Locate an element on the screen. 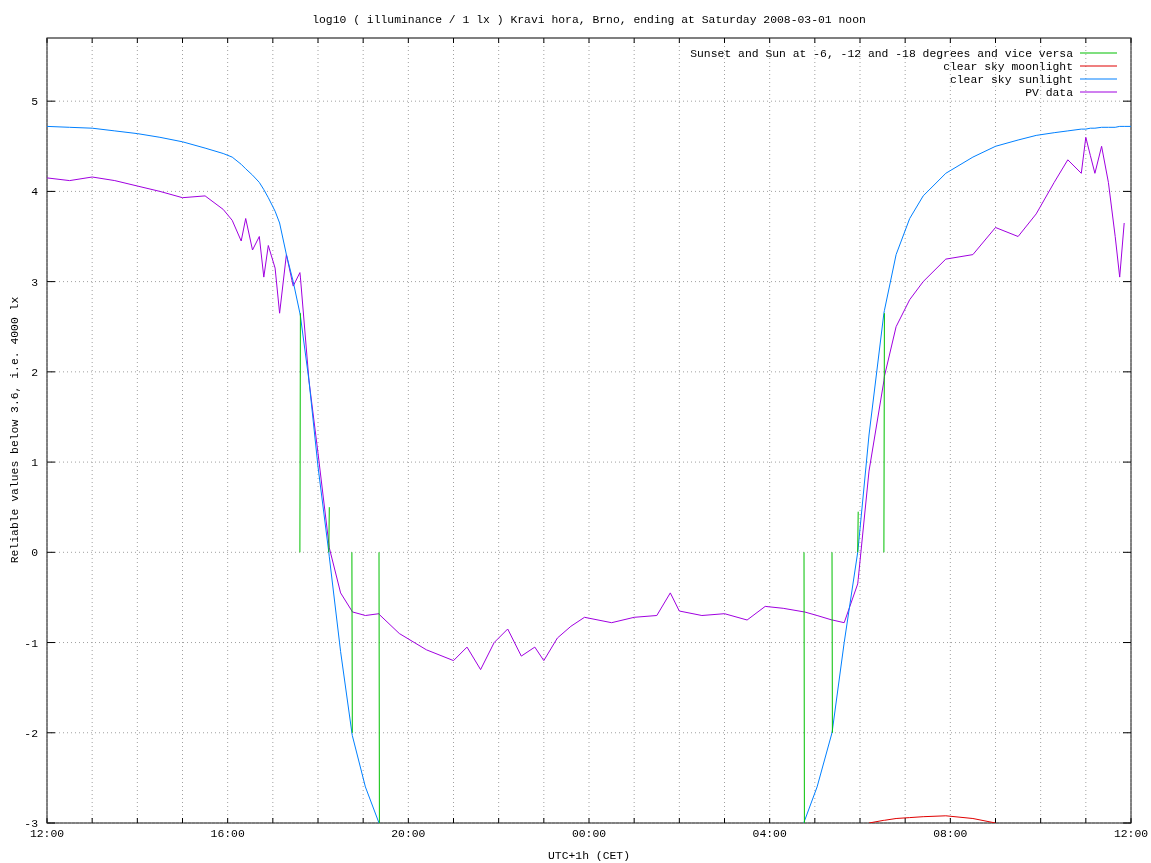 The image size is (1151, 863). tick-label: -2 is located at coordinates (31, 733).